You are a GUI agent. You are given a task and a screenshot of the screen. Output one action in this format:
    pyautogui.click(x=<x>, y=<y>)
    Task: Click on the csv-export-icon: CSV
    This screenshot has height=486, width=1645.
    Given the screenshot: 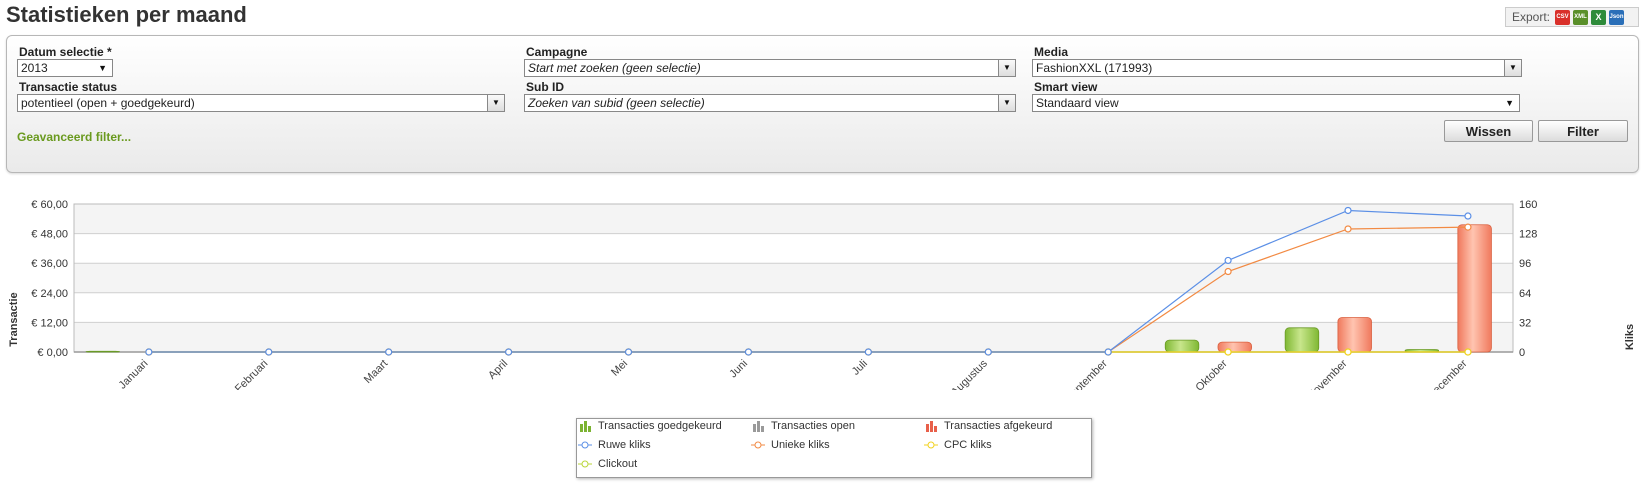 What is the action you would take?
    pyautogui.click(x=1563, y=17)
    